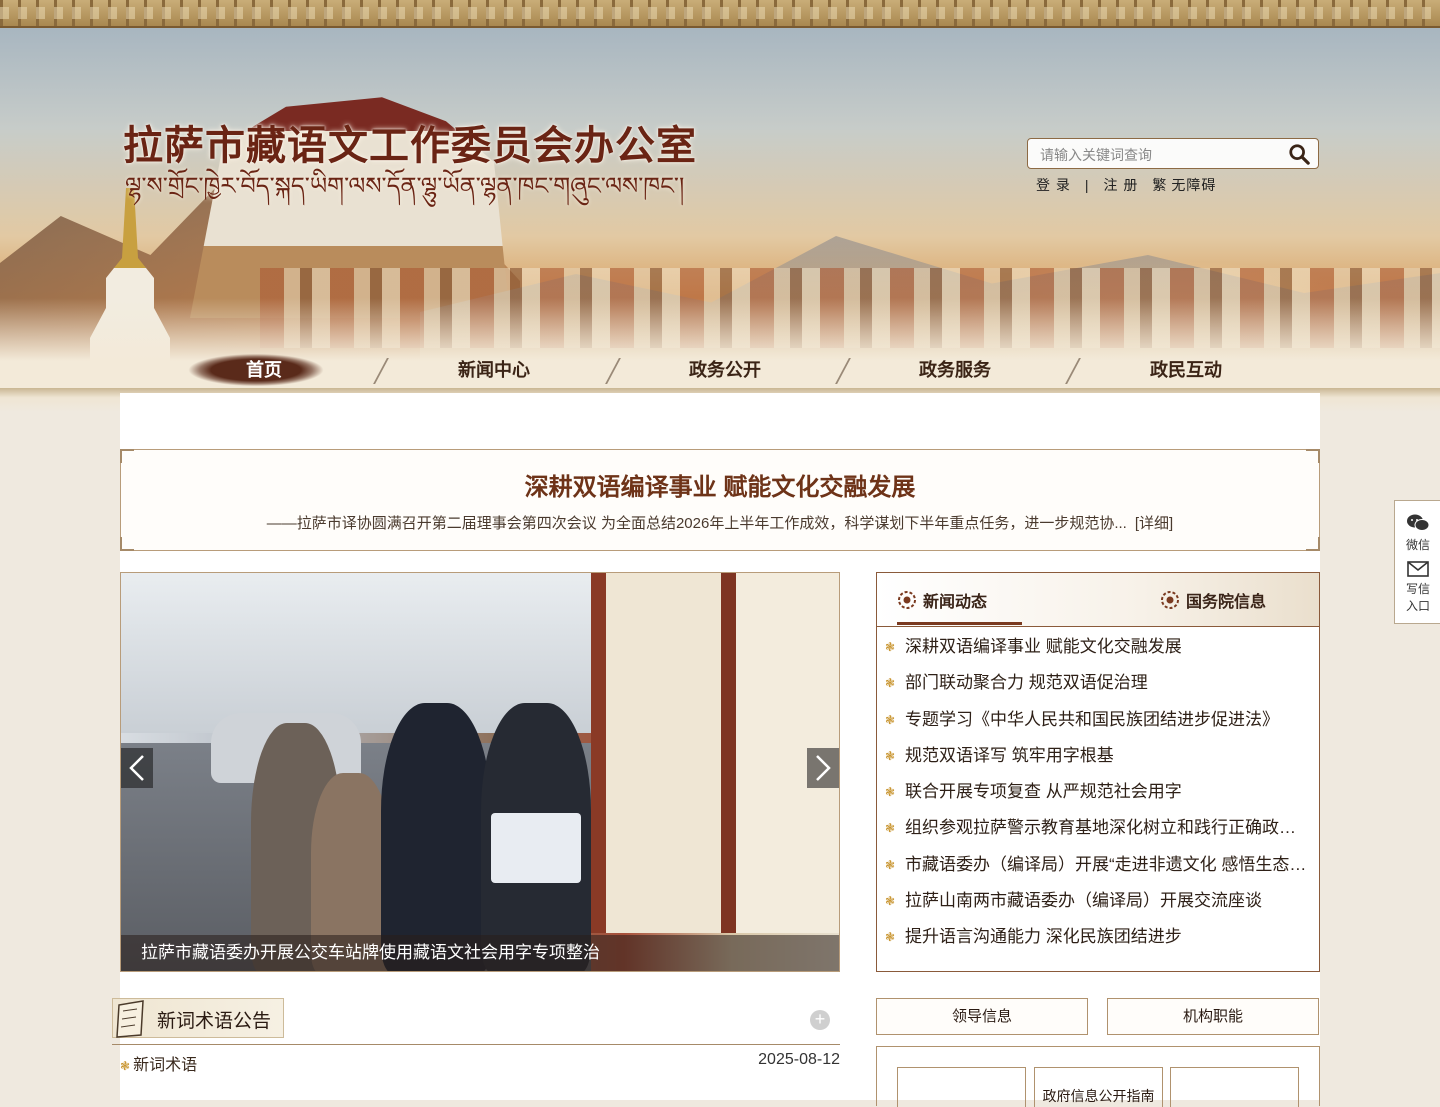 Image resolution: width=1440 pixels, height=1107 pixels. I want to click on list-item: ❃ 深耕双语编译事业 赋能文化交融发展, so click(1092, 647).